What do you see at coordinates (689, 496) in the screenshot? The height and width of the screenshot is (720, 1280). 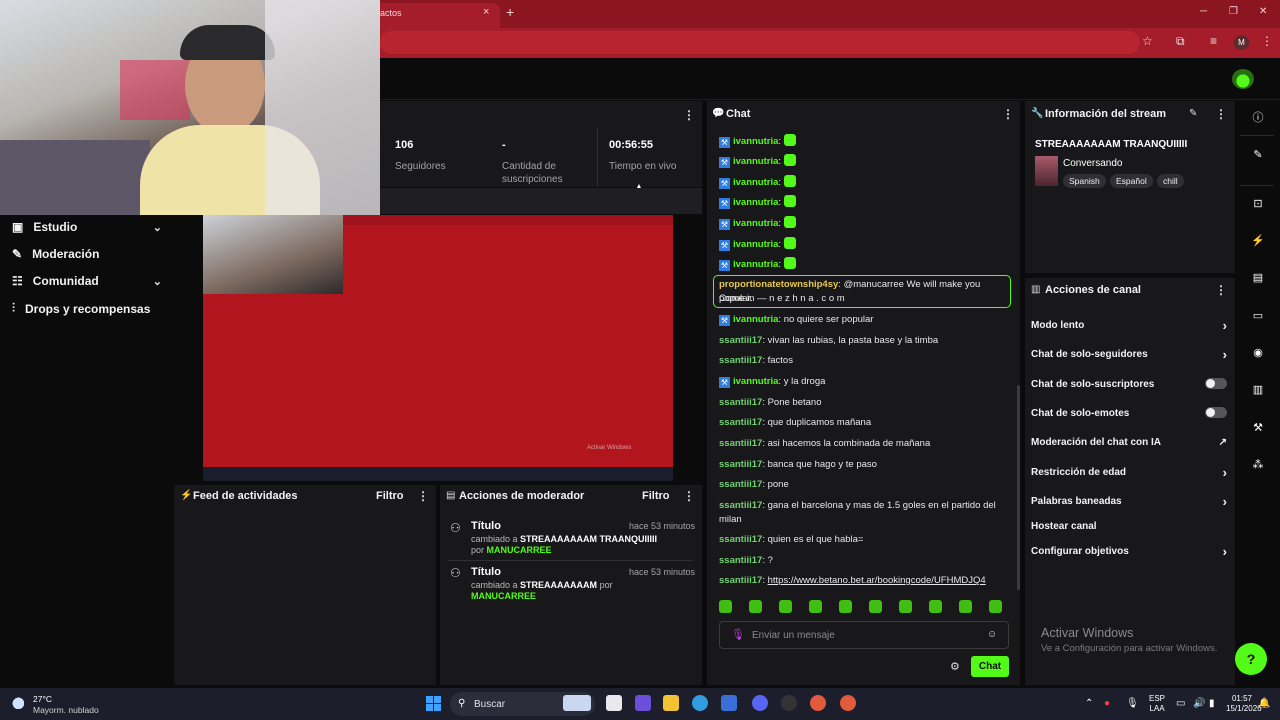 I see `mod-menu-icon: ⋮` at bounding box center [689, 496].